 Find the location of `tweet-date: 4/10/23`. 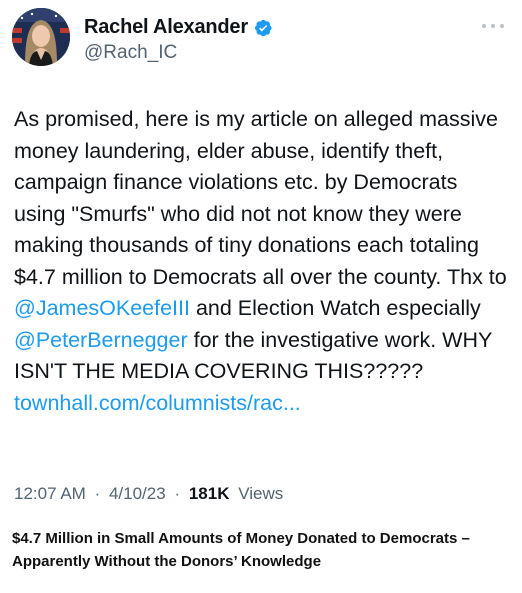

tweet-date: 4/10/23 is located at coordinates (137, 493).